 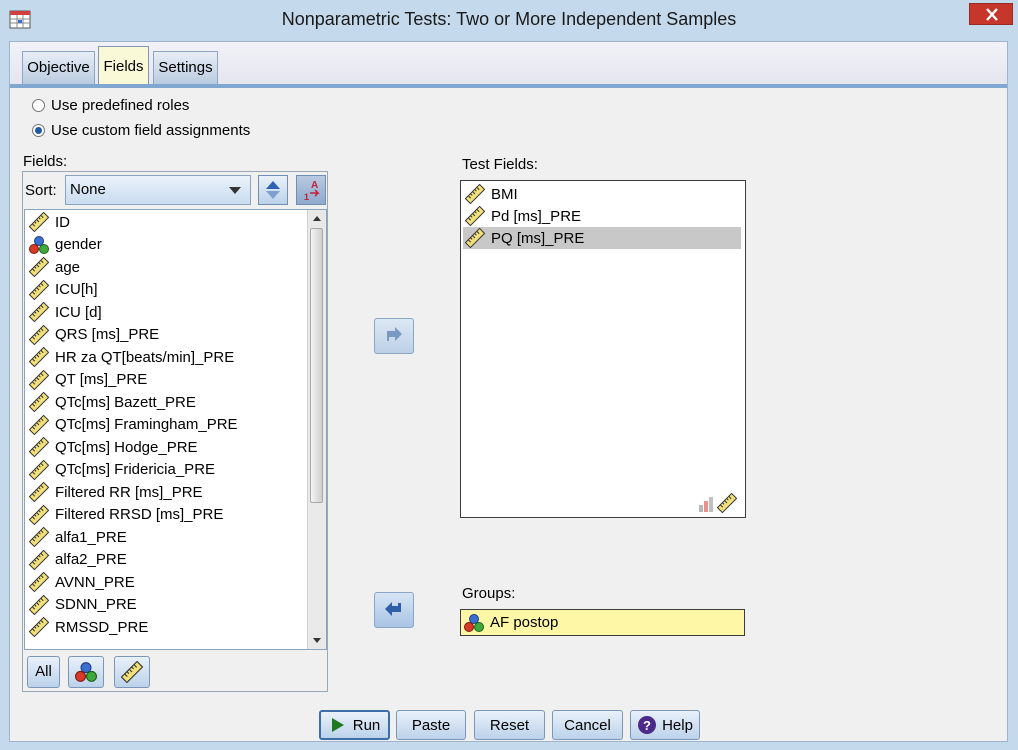 I want to click on play-icon, so click(x=337, y=725).